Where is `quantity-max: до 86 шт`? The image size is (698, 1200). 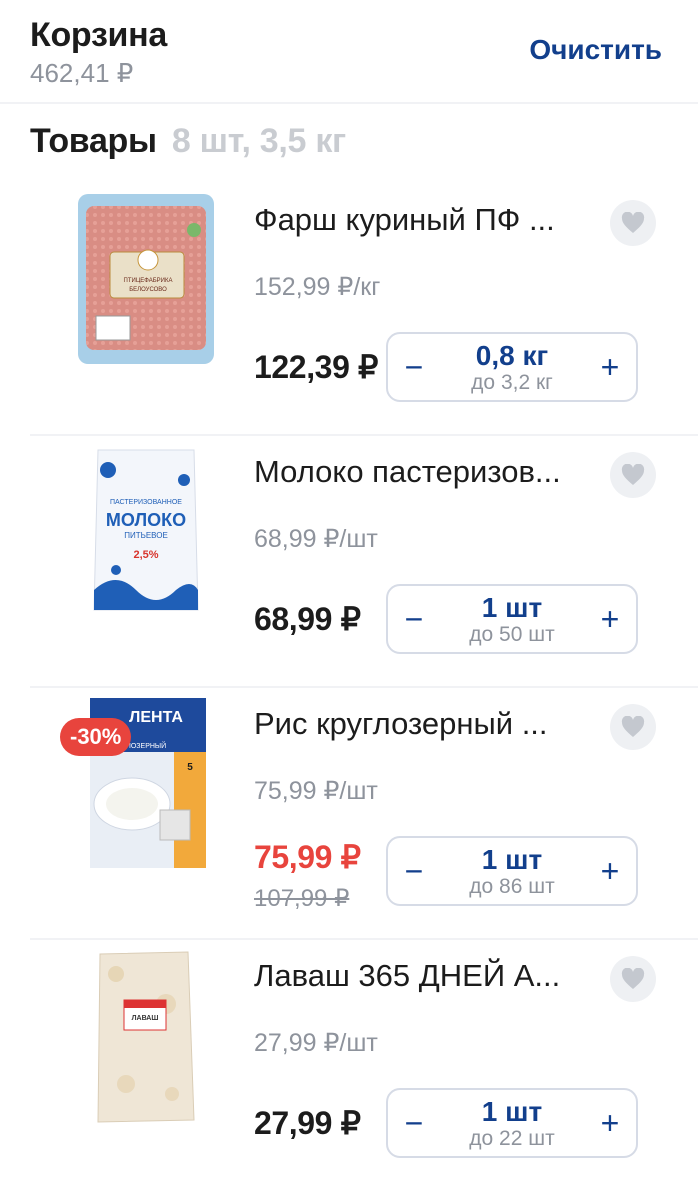
quantity-max: до 86 шт is located at coordinates (512, 886).